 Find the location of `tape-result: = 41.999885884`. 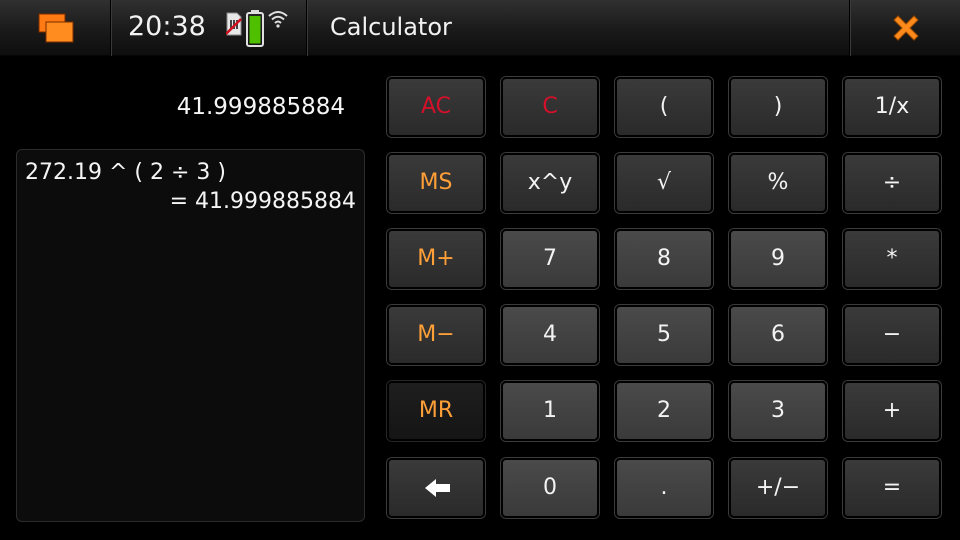

tape-result: = 41.999885884 is located at coordinates (262, 201).